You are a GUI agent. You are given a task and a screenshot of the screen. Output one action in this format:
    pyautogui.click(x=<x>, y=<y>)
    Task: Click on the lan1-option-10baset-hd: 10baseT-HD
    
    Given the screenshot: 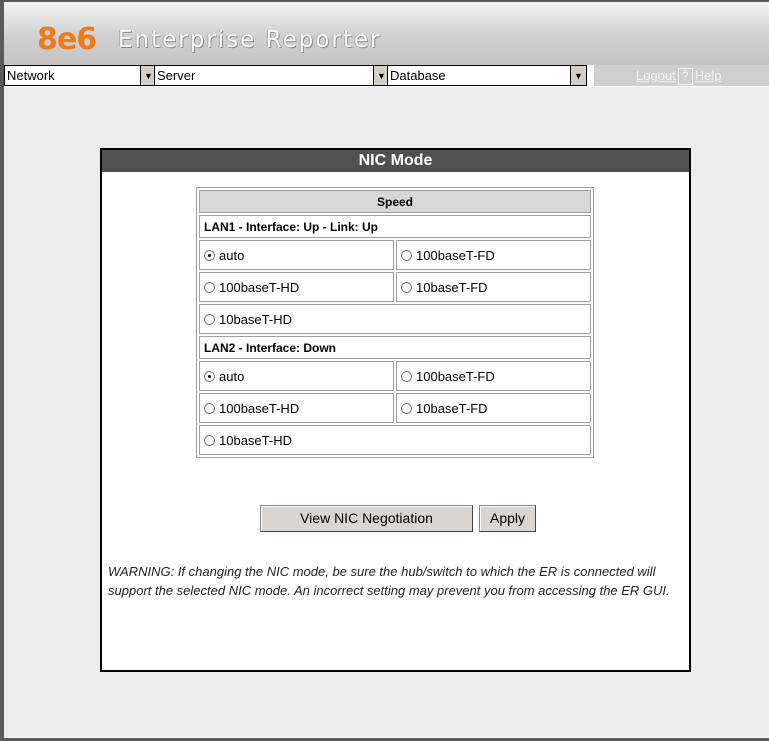 What is the action you would take?
    pyautogui.click(x=395, y=319)
    